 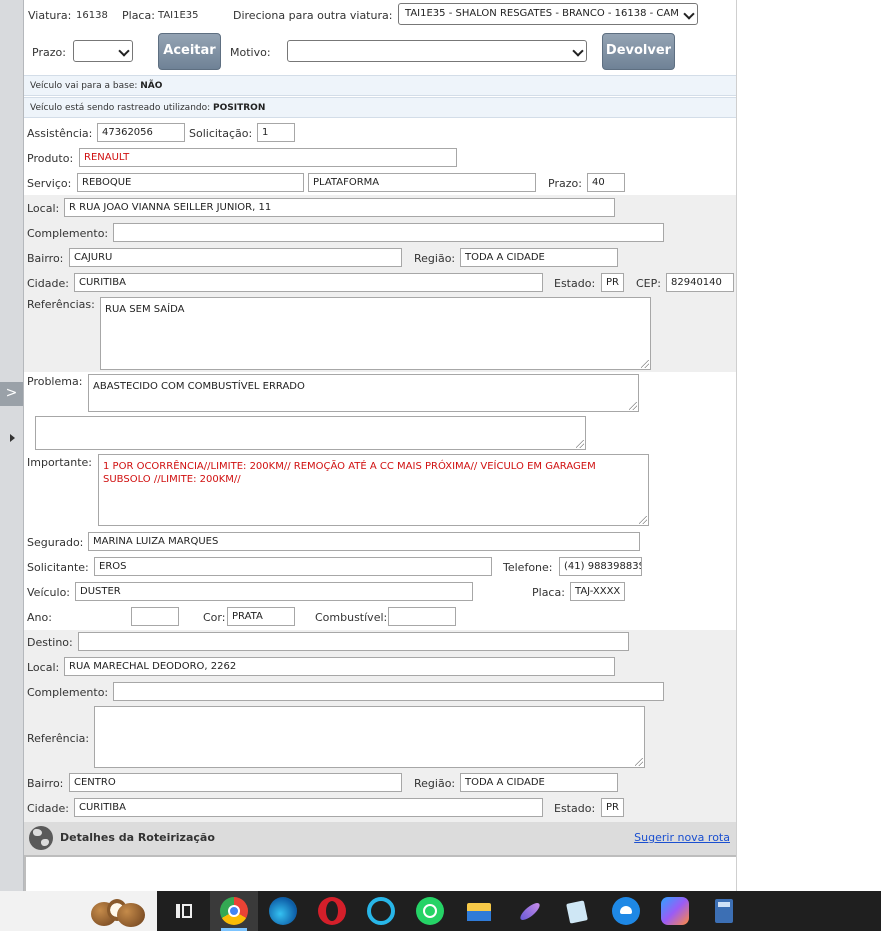 What do you see at coordinates (606, 182) in the screenshot?
I see `prazo-field: 40` at bounding box center [606, 182].